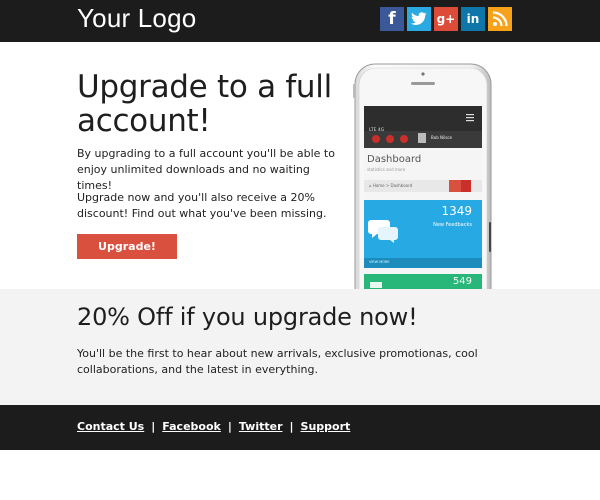 This screenshot has width=600, height=500. I want to click on phone-feedback-label: New Feedbacks, so click(452, 225).